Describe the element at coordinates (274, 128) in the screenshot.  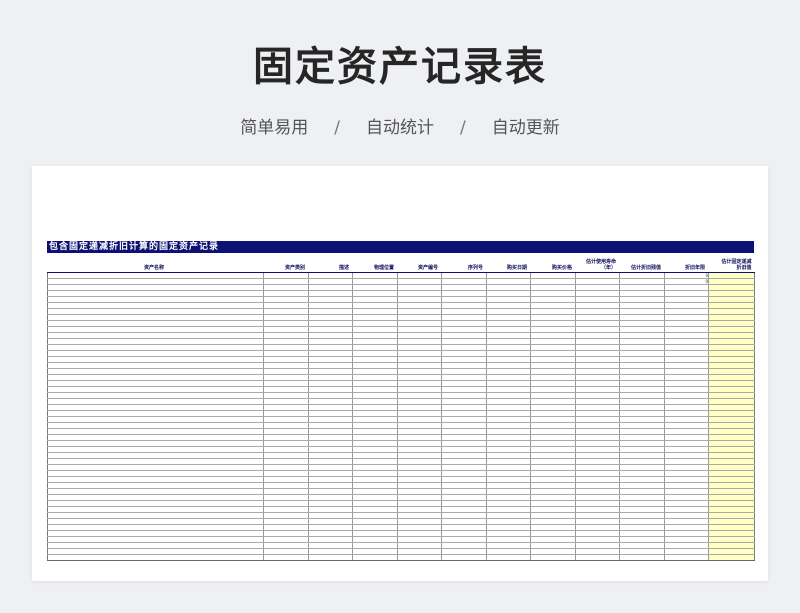
I see `feature-easy: 简单易用` at that location.